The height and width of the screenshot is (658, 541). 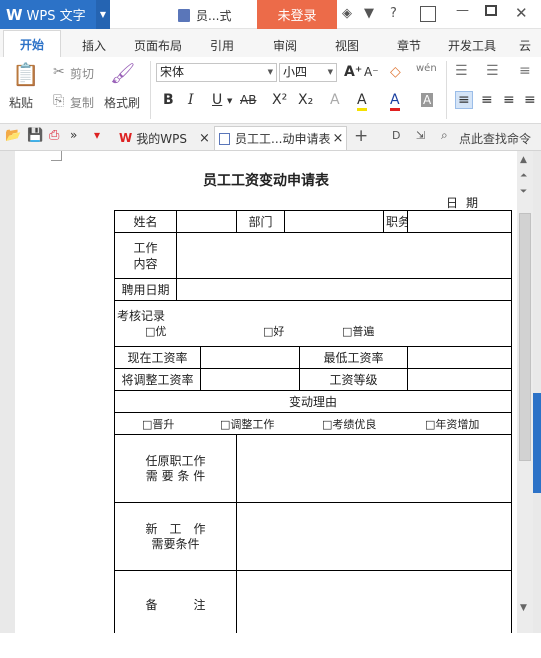 What do you see at coordinates (308, 72) in the screenshot?
I see `font-size-select: 小四 ▼` at bounding box center [308, 72].